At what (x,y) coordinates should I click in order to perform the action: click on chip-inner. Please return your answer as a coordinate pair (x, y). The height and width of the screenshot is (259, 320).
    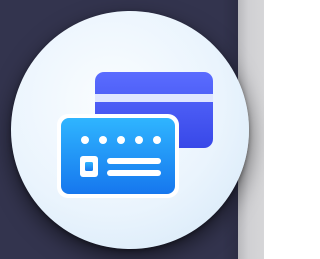
    Looking at the image, I should click on (89, 166).